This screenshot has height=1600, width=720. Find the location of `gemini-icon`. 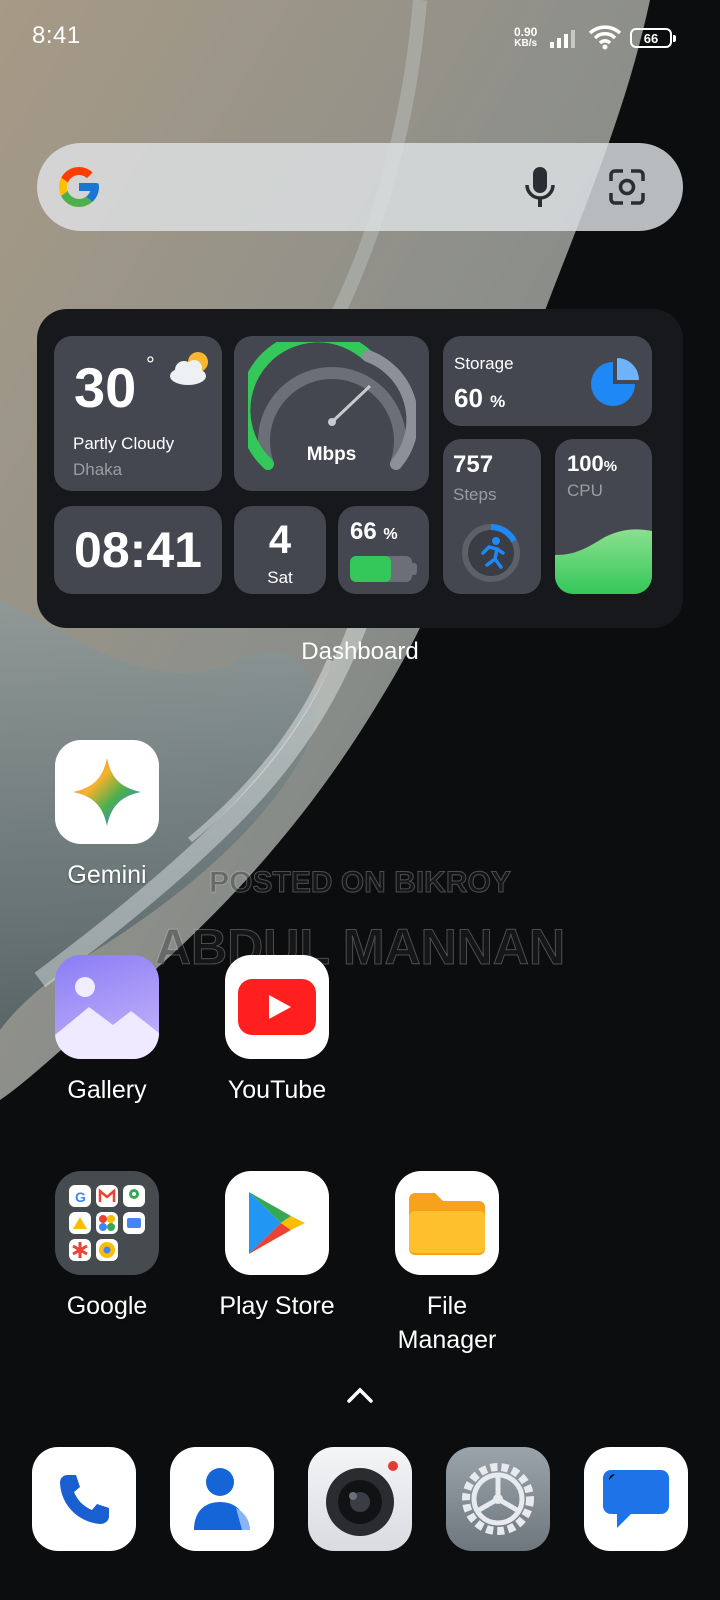

gemini-icon is located at coordinates (107, 792).